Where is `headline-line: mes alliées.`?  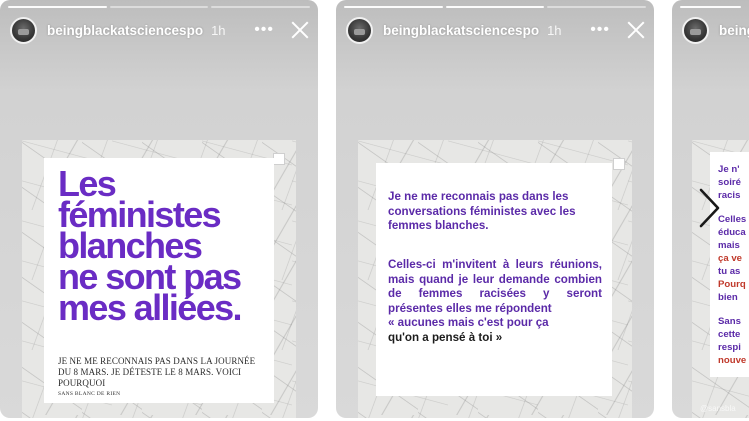 headline-line: mes alliées. is located at coordinates (150, 307).